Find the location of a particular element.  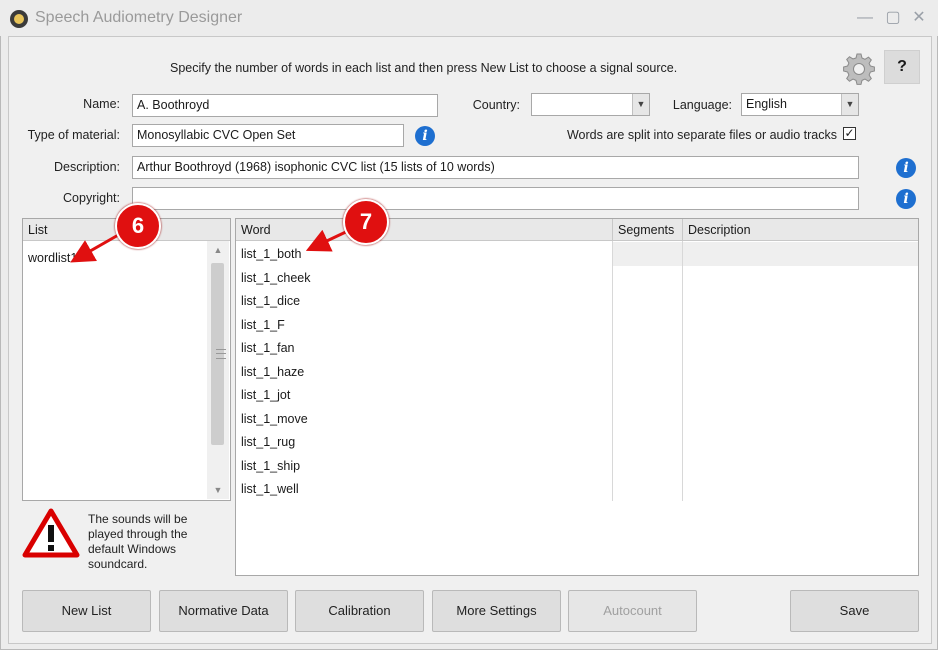

language-label: Language: is located at coordinates (702, 105).